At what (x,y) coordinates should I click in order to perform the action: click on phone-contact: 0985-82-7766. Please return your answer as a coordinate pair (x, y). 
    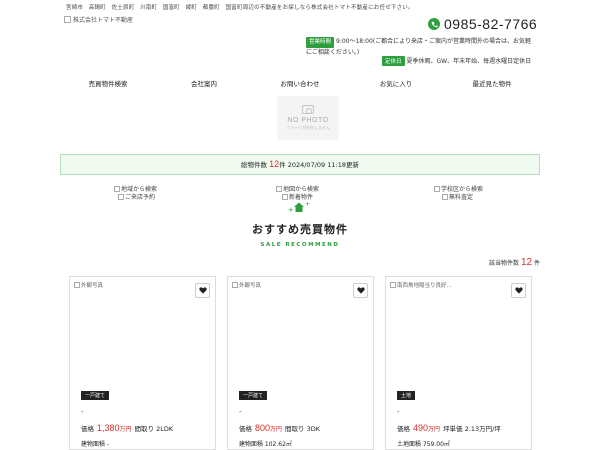
    Looking at the image, I should click on (482, 24).